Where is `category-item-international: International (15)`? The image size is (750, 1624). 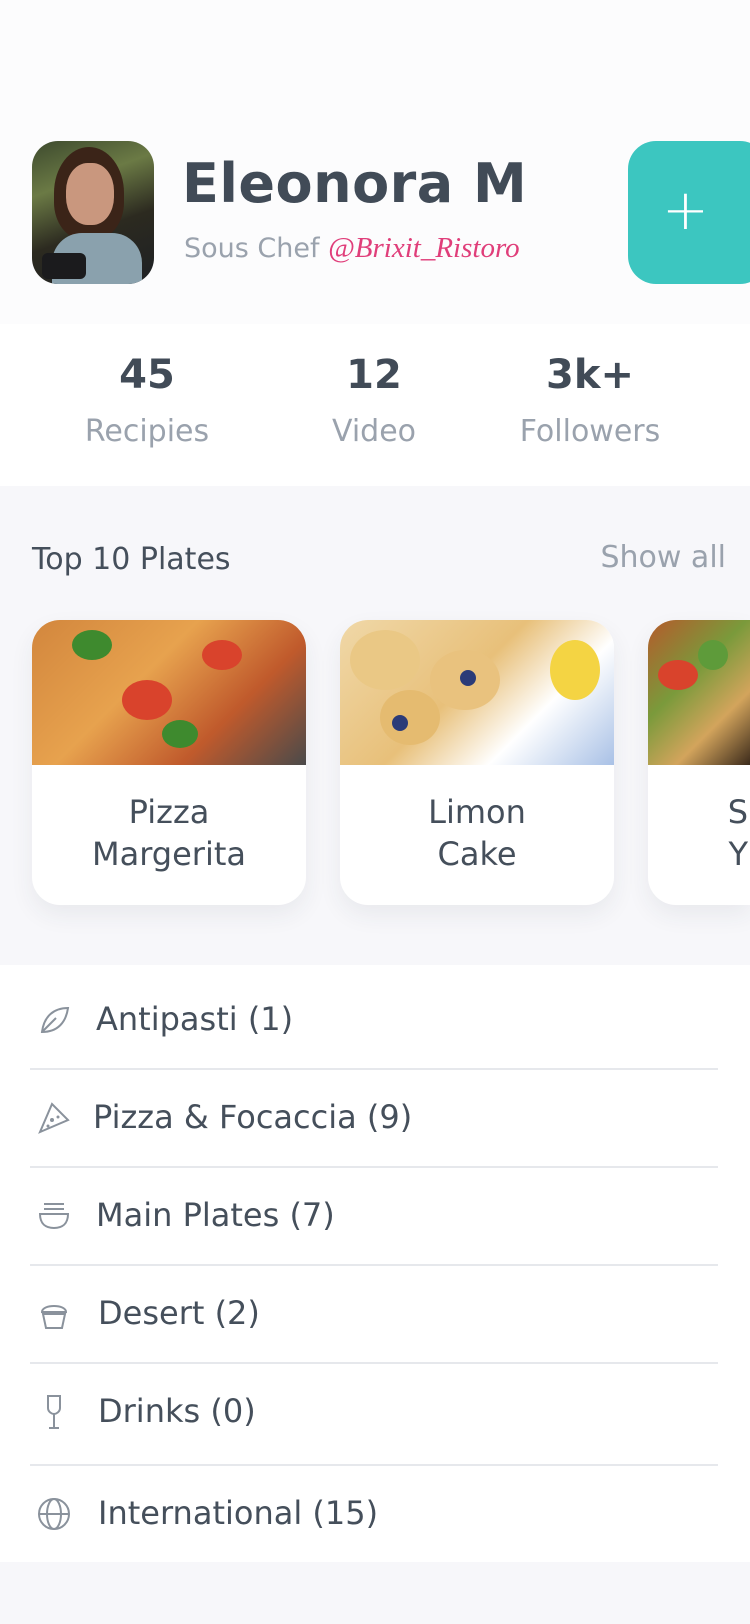 category-item-international: International (15) is located at coordinates (374, 1513).